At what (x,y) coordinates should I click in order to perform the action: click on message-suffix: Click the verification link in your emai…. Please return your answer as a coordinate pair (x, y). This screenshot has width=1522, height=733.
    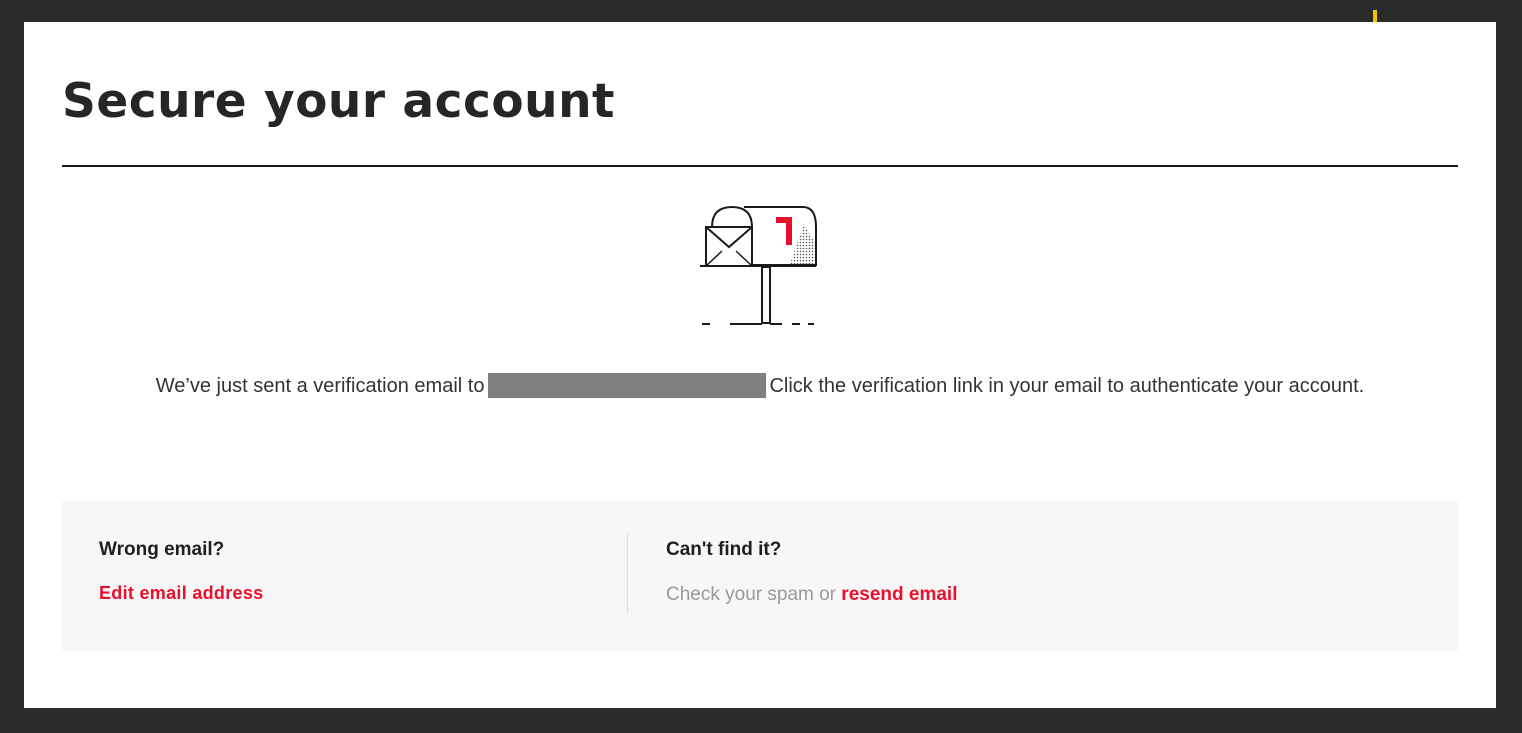
    Looking at the image, I should click on (1067, 386).